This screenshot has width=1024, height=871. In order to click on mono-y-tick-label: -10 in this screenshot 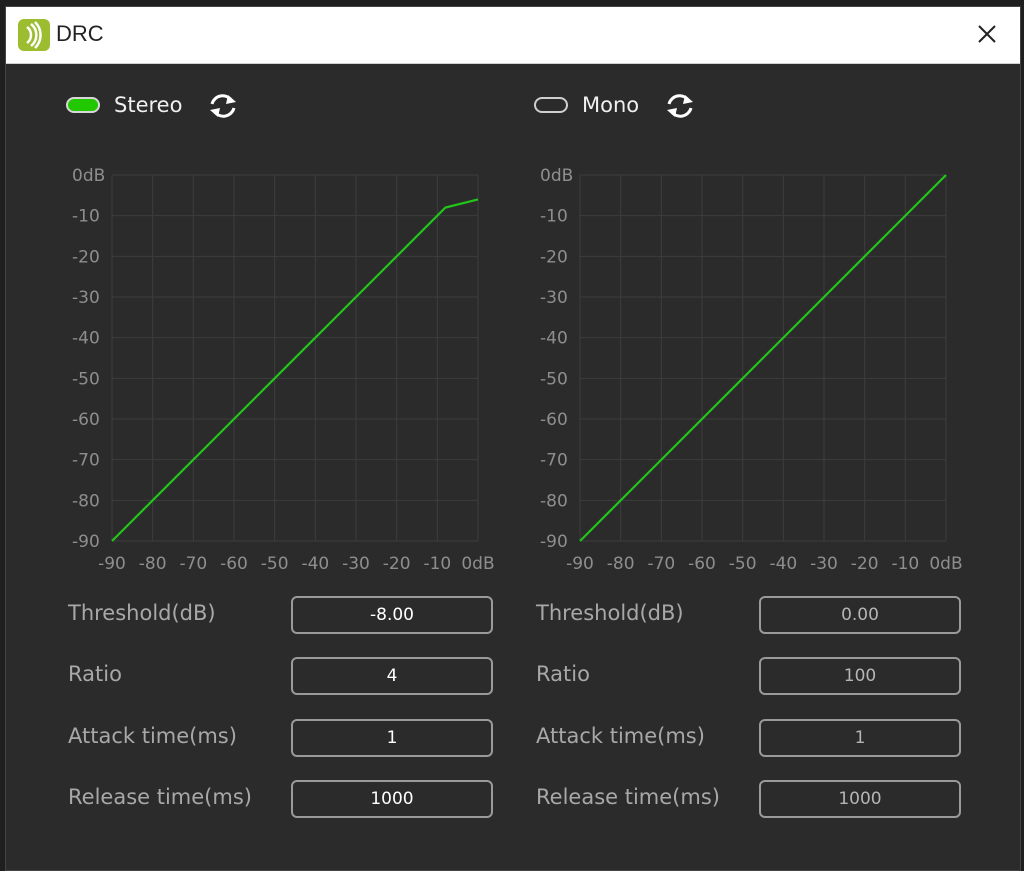, I will do `click(554, 217)`.